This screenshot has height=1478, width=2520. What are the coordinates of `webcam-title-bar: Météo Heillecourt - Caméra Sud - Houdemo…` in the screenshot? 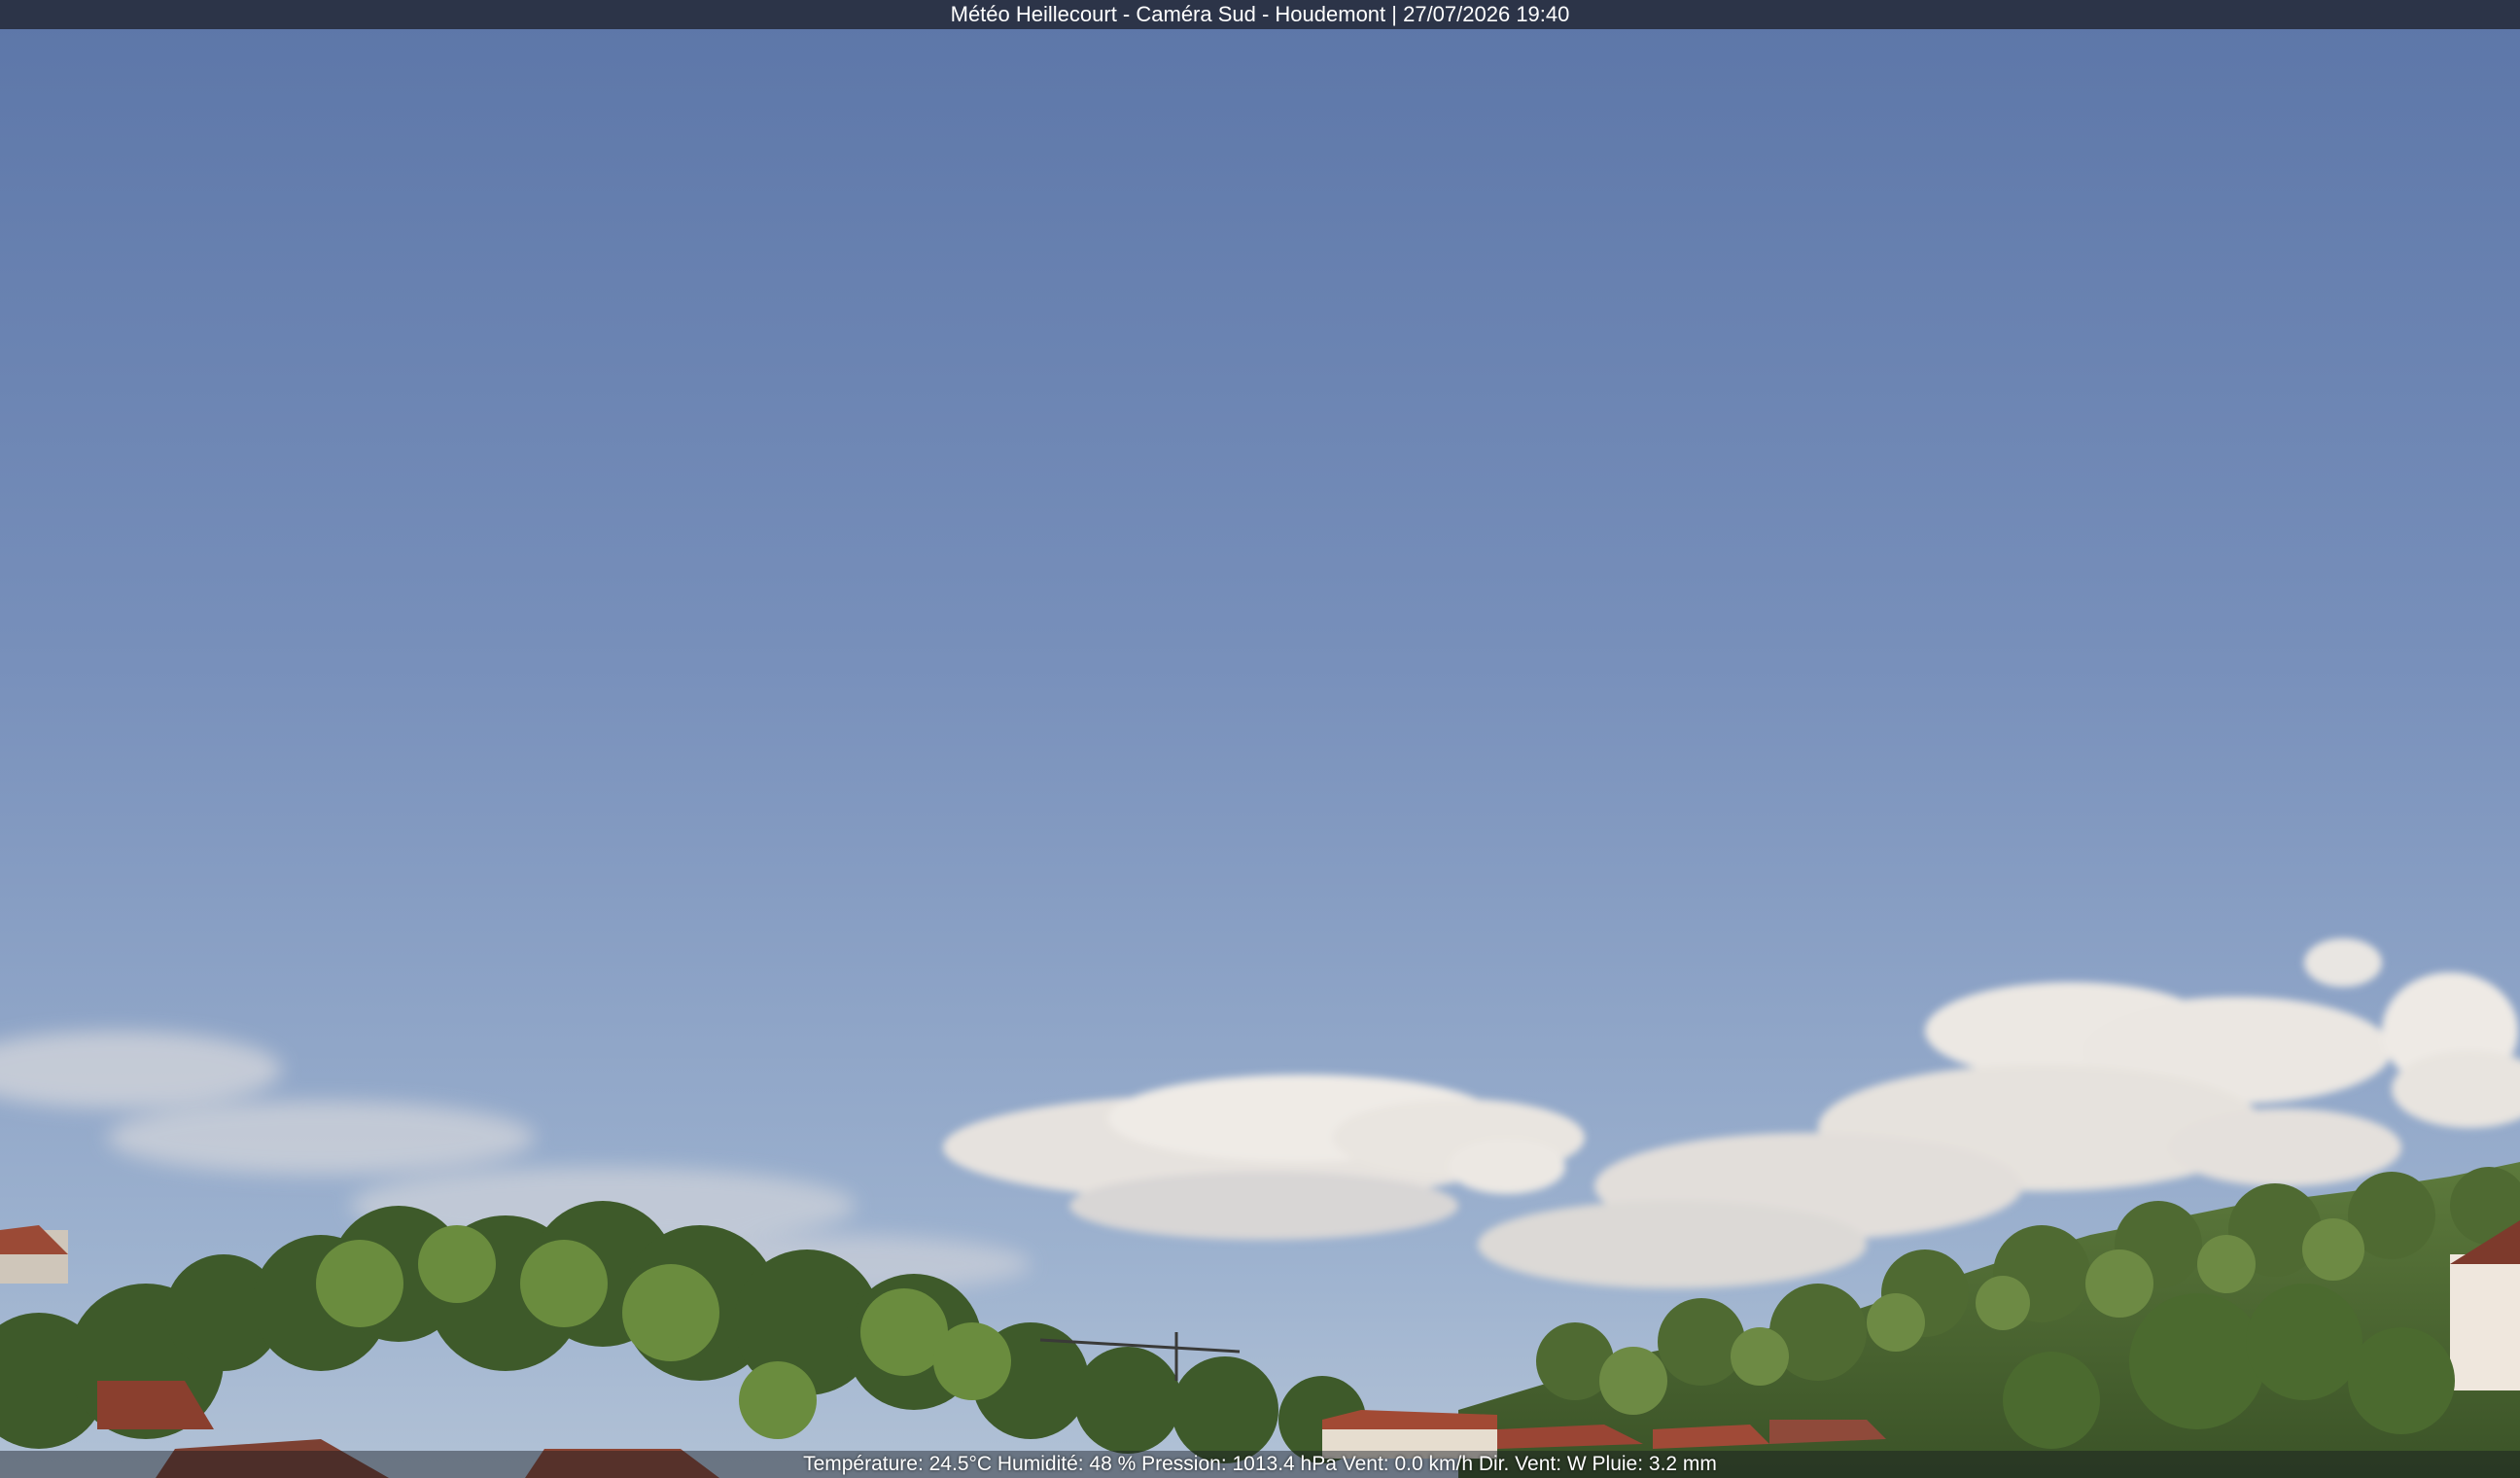 It's located at (1260, 14).